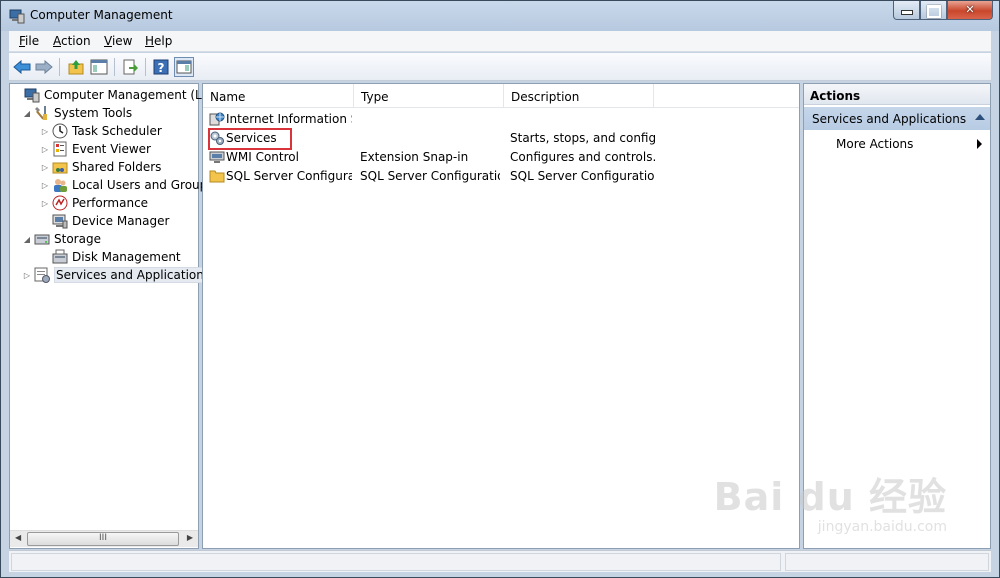 This screenshot has height=578, width=1000. What do you see at coordinates (979, 144) in the screenshot?
I see `submenu-arrow-icon` at bounding box center [979, 144].